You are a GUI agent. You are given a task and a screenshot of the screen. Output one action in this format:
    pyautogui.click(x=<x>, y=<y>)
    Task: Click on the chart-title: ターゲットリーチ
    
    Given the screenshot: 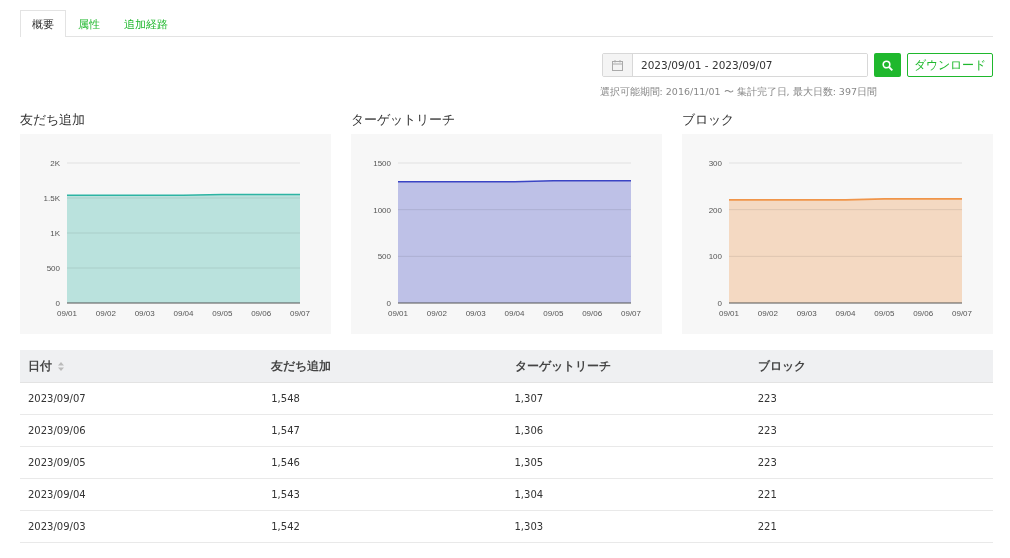 What is the action you would take?
    pyautogui.click(x=403, y=120)
    